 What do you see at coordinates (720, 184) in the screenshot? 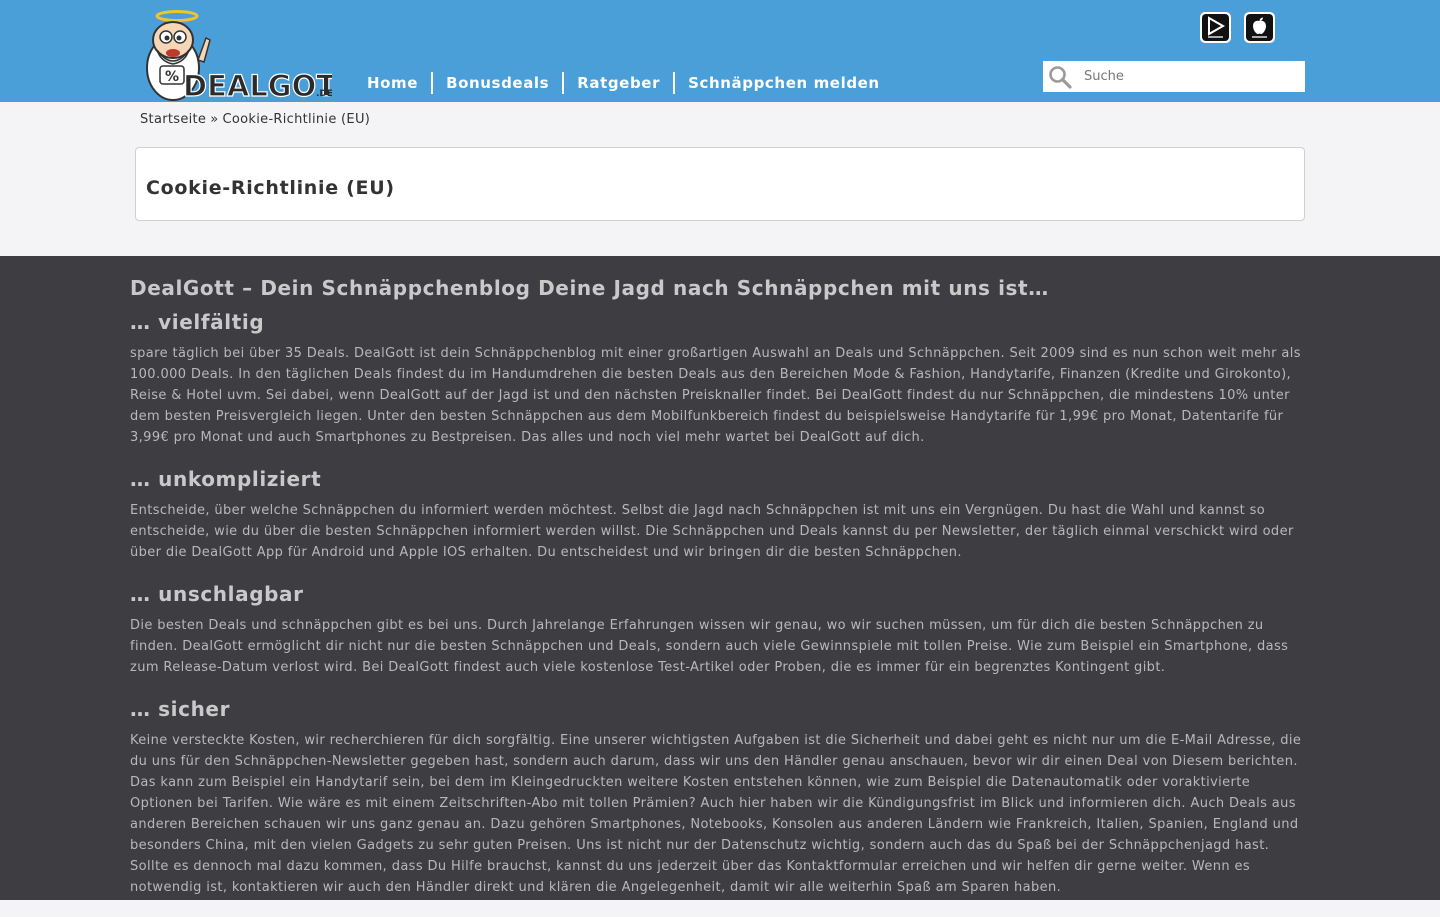
I see `page-title-box: Cookie-Richtlinie (EU)` at bounding box center [720, 184].